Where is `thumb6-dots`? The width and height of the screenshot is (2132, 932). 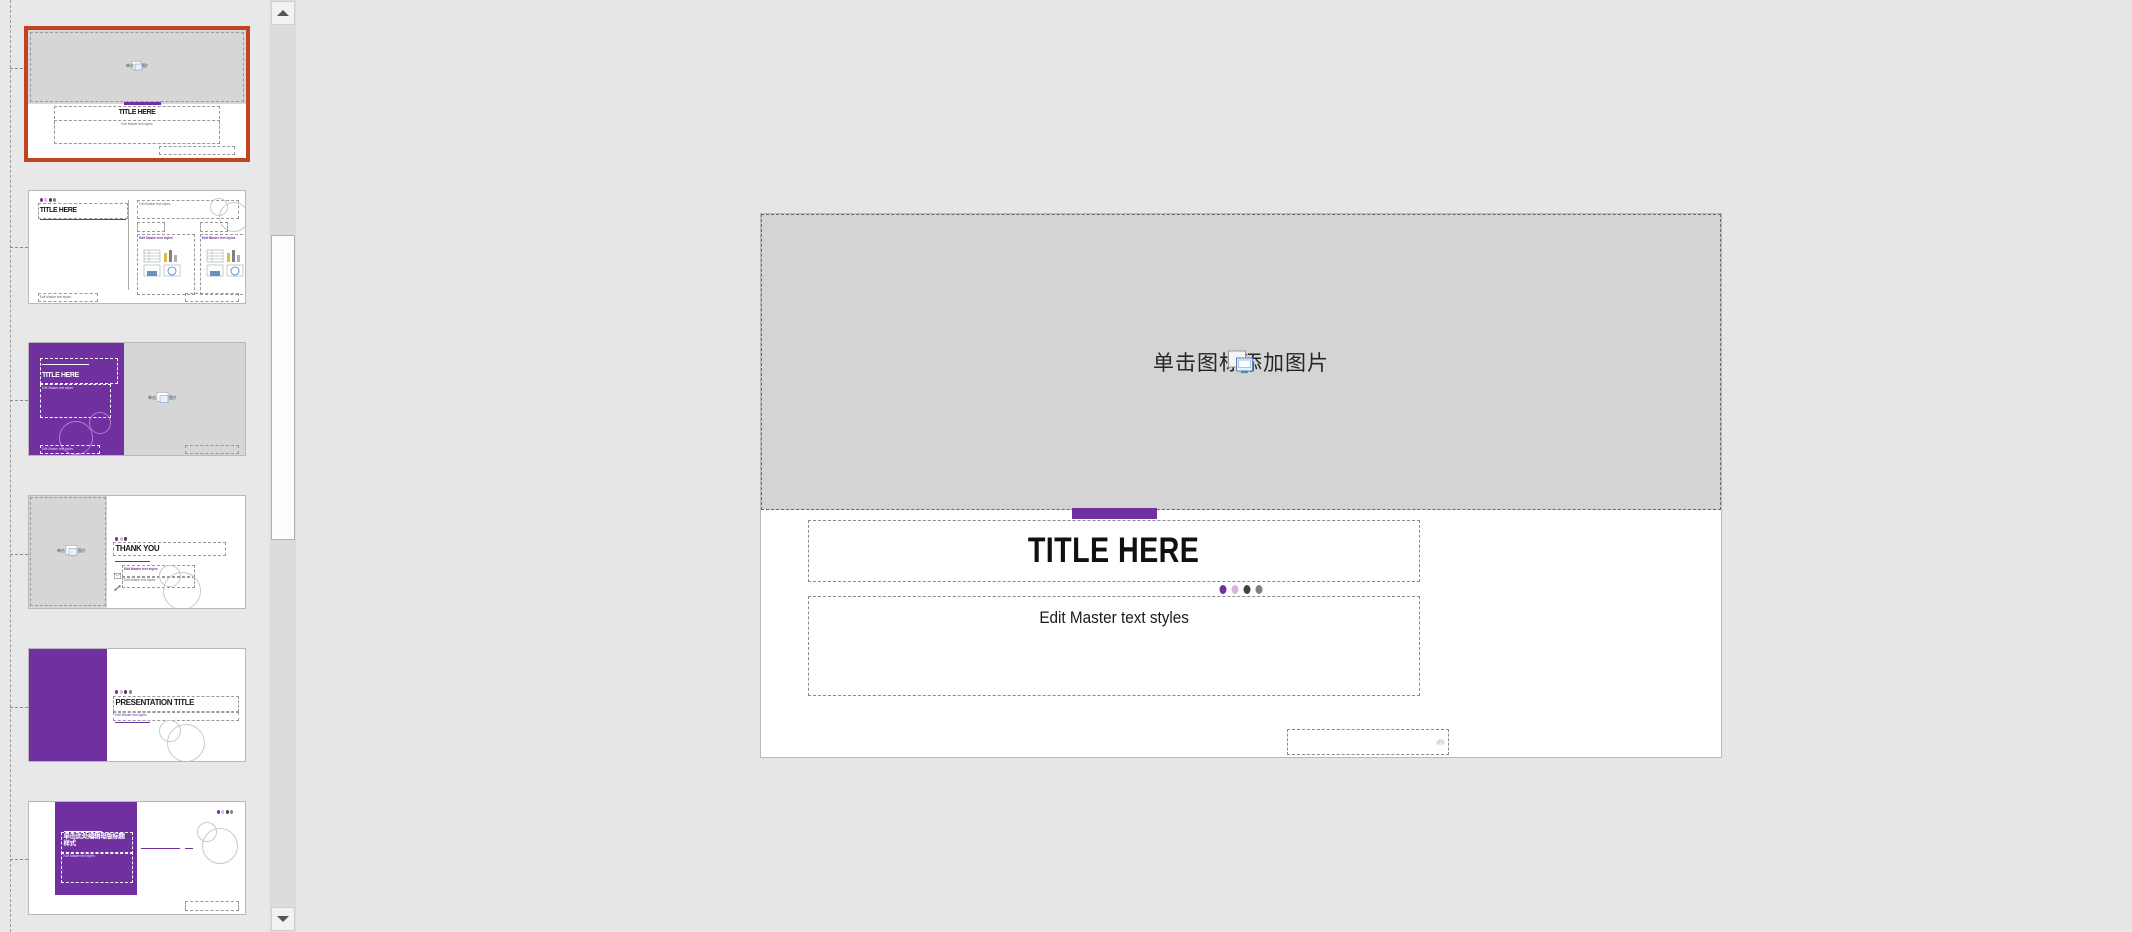 thumb6-dots is located at coordinates (225, 811).